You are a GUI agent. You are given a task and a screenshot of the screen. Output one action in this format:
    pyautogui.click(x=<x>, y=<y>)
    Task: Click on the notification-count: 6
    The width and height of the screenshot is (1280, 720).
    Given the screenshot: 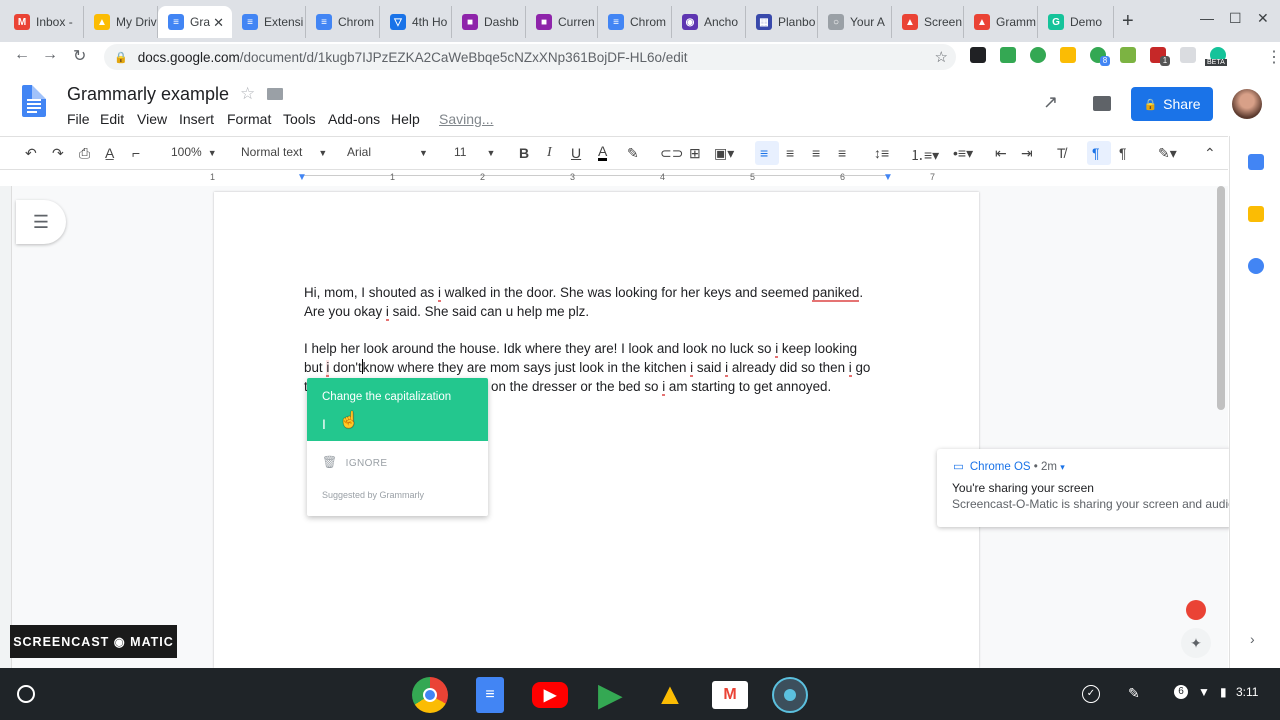 What is the action you would take?
    pyautogui.click(x=1181, y=692)
    